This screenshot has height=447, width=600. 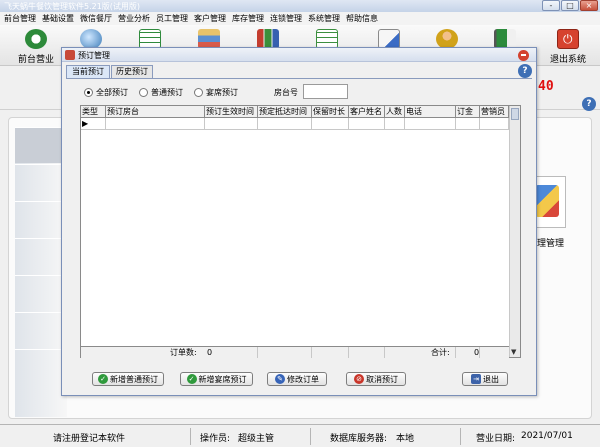 What do you see at coordinates (161, 92) in the screenshot?
I see `radio-normal-reservations: 普通预订` at bounding box center [161, 92].